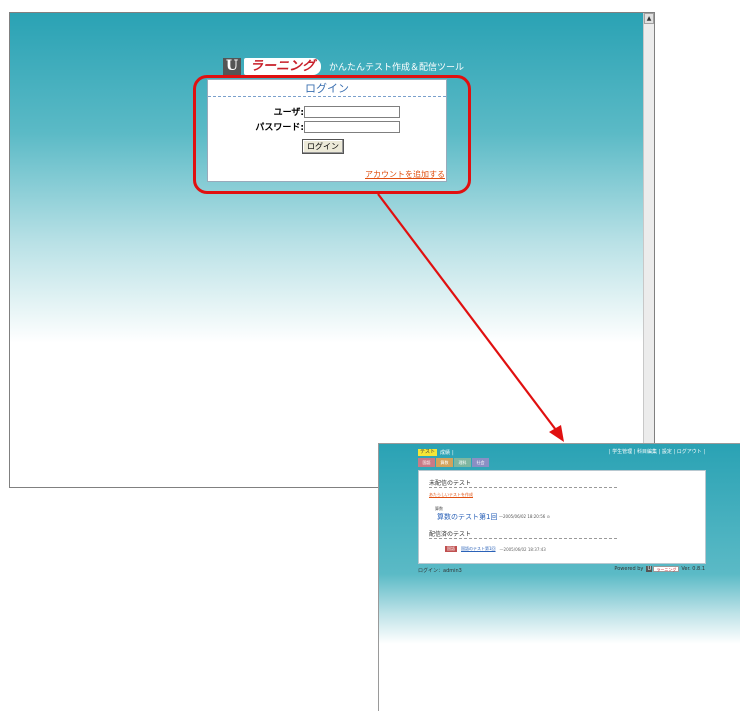 The image size is (740, 711). I want to click on vertical-scrollbar: ▲, so click(648, 250).